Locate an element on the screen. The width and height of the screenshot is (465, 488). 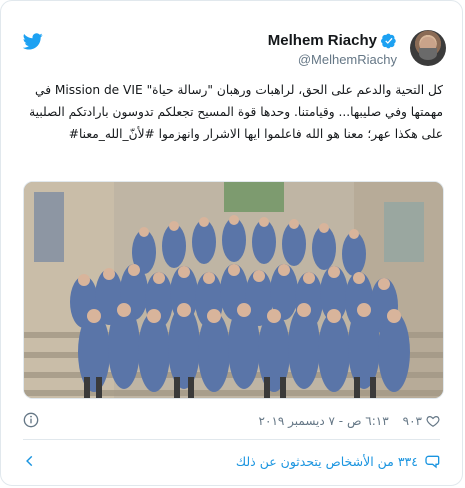
author-name-row: Melhem Riachy is located at coordinates (332, 40).